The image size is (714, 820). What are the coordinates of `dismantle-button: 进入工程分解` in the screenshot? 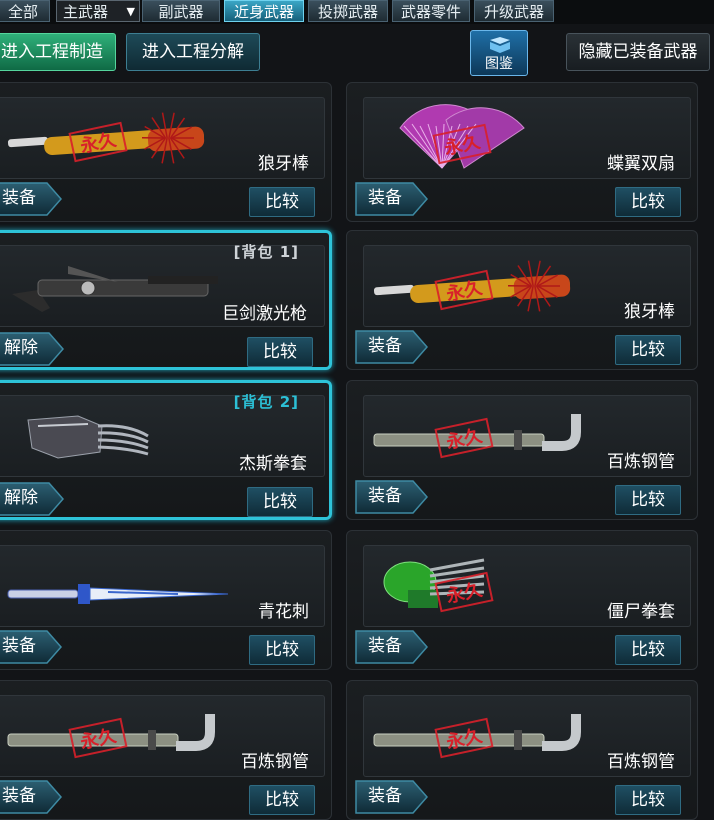 It's located at (193, 52).